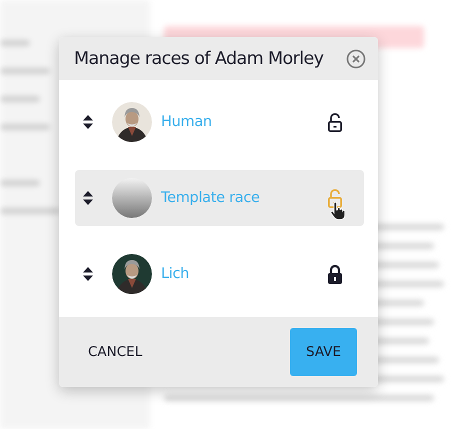  What do you see at coordinates (115, 352) in the screenshot?
I see `cancel-button: CANCEL` at bounding box center [115, 352].